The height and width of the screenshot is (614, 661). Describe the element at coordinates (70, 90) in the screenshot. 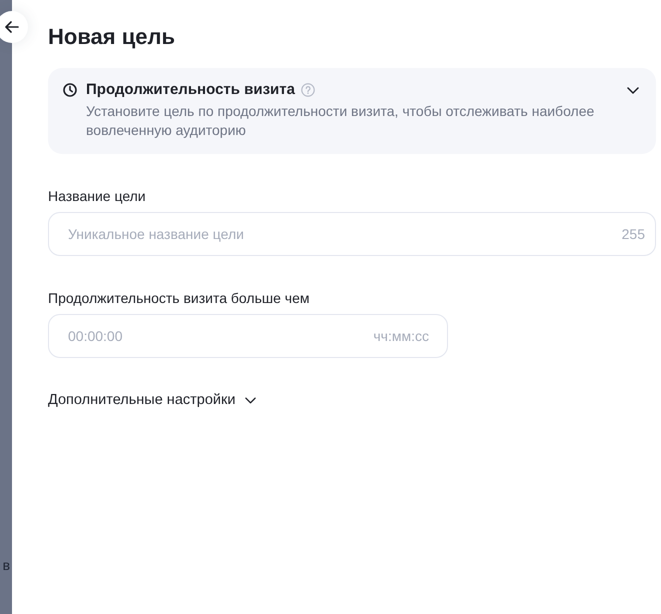

I see `clock-icon` at that location.